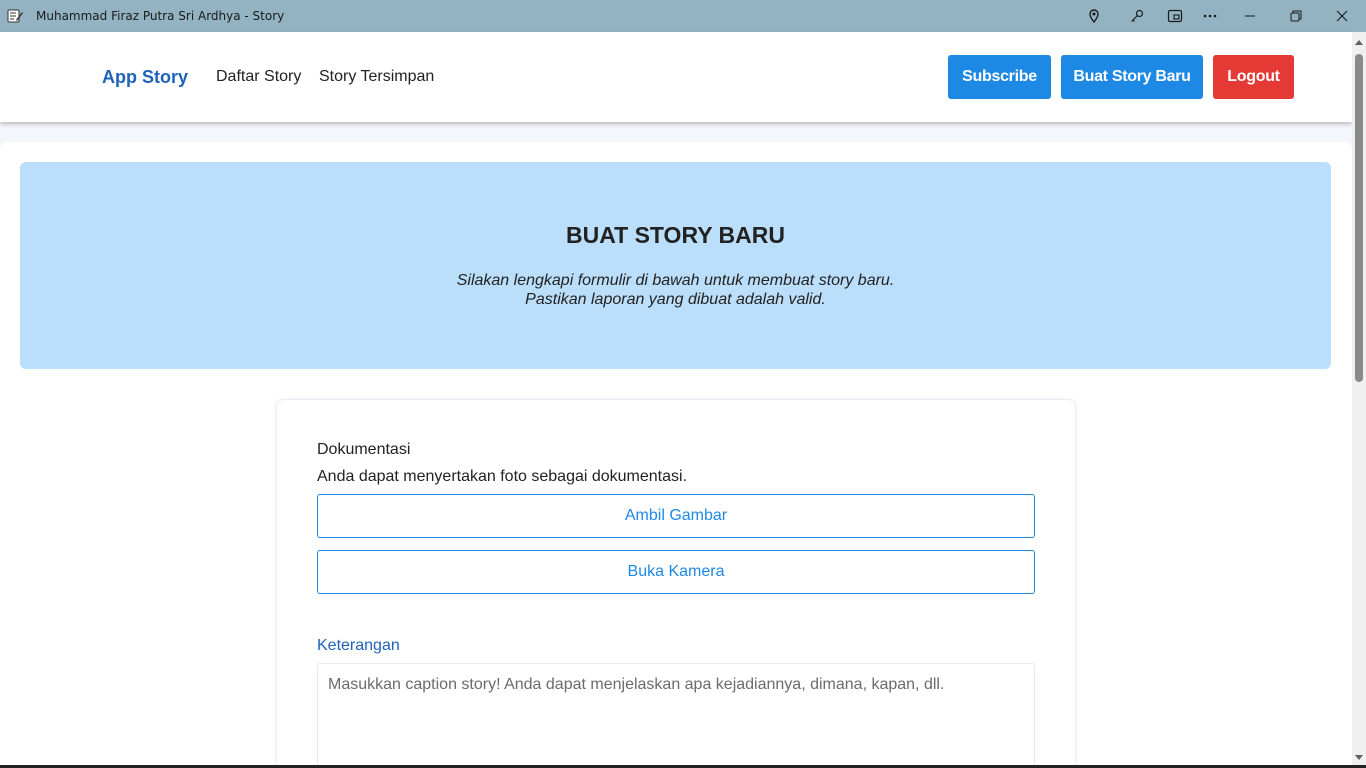  What do you see at coordinates (376, 77) in the screenshot?
I see `nav-story-tersimpan: Story Tersimpan` at bounding box center [376, 77].